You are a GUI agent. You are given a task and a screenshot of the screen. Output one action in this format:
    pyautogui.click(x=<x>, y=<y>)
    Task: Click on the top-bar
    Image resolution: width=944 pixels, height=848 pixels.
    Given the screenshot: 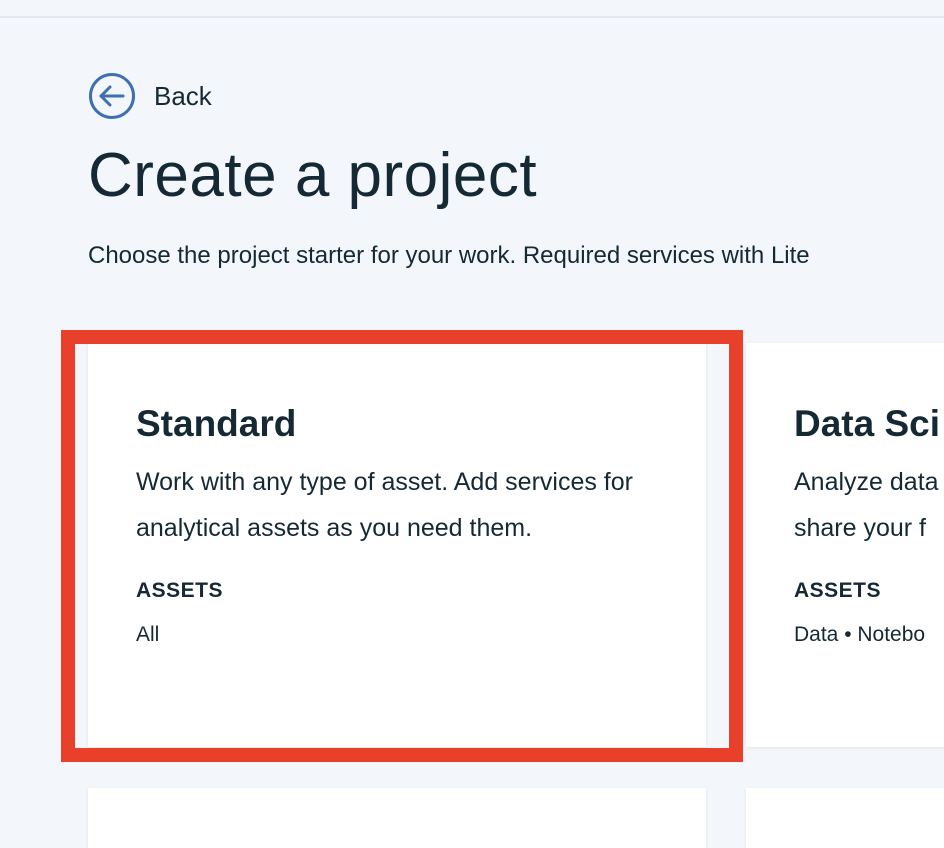 What is the action you would take?
    pyautogui.click(x=472, y=9)
    